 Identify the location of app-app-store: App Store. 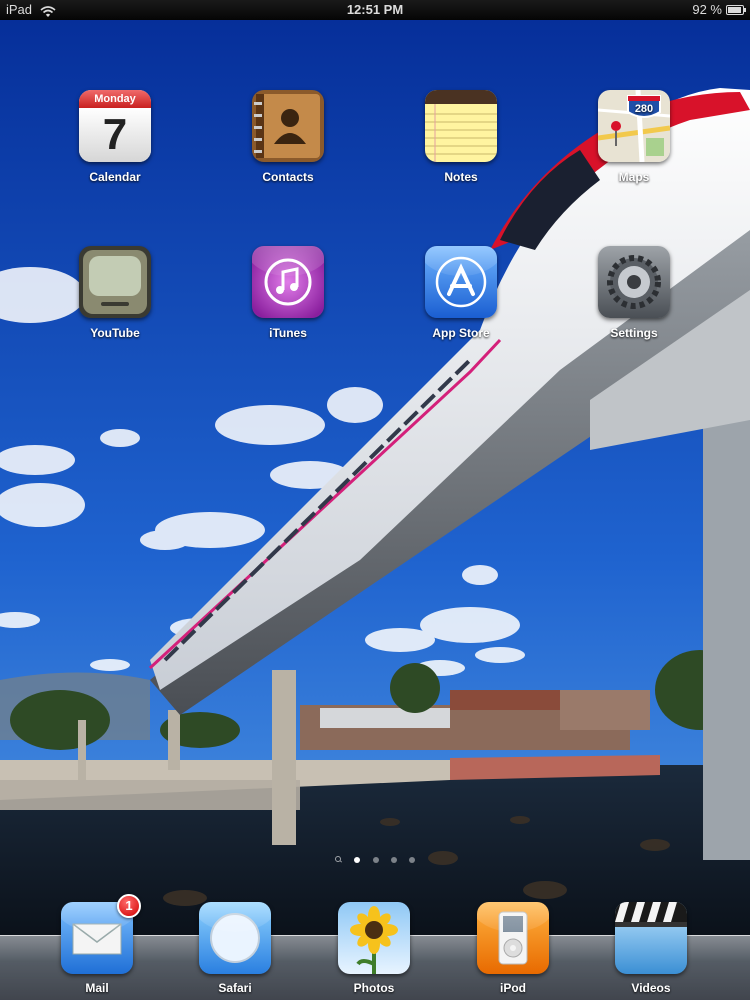
(461, 293).